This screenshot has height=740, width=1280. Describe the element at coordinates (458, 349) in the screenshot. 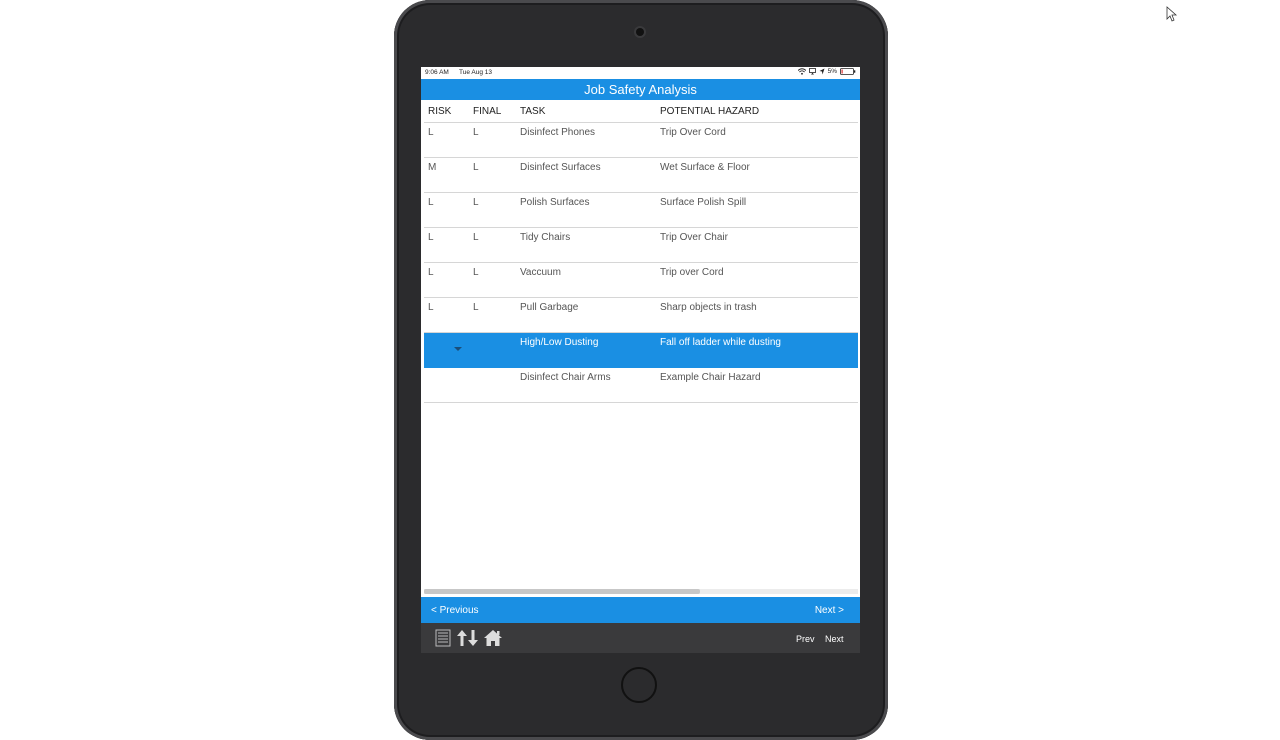

I see `dropdown-caret-icon` at that location.